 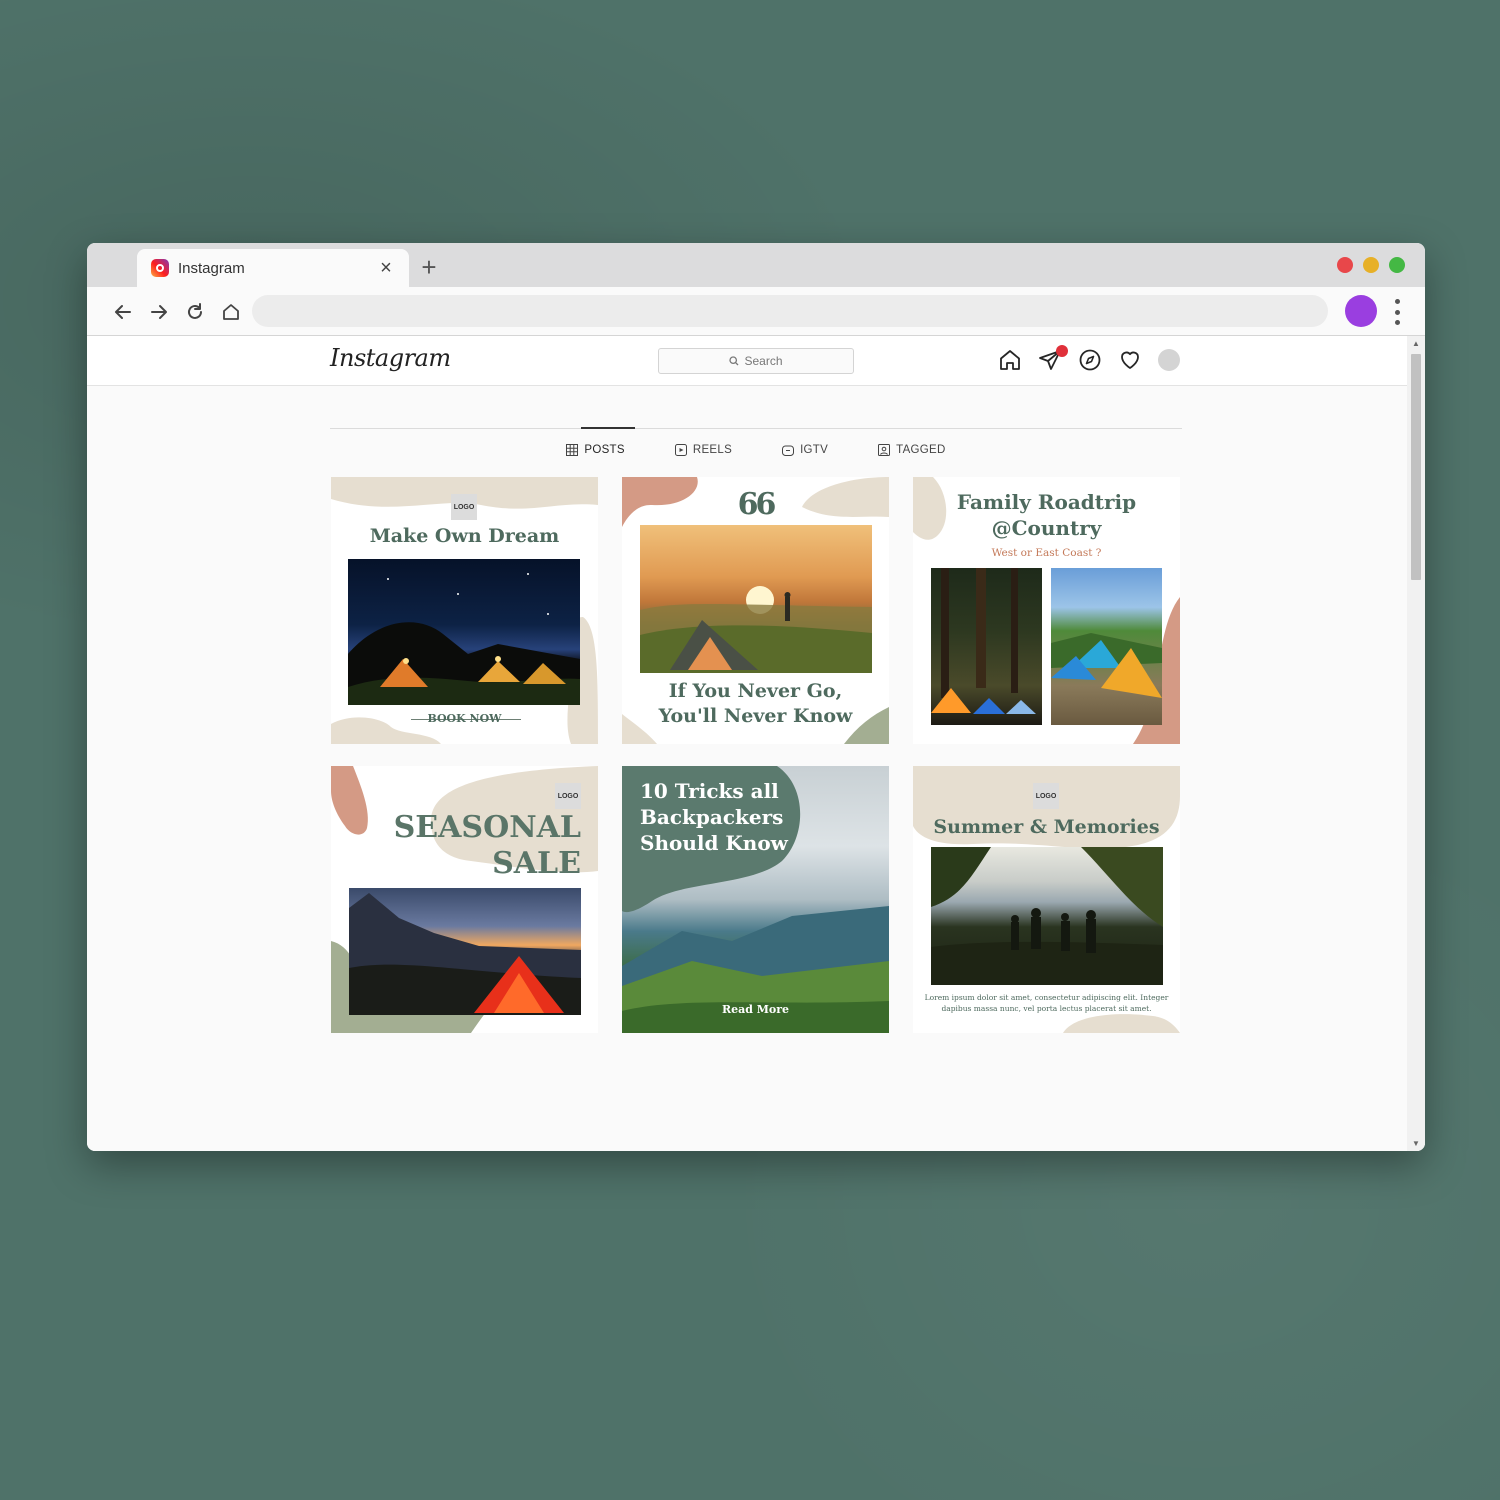 I want to click on browser-home-icon, so click(x=231, y=312).